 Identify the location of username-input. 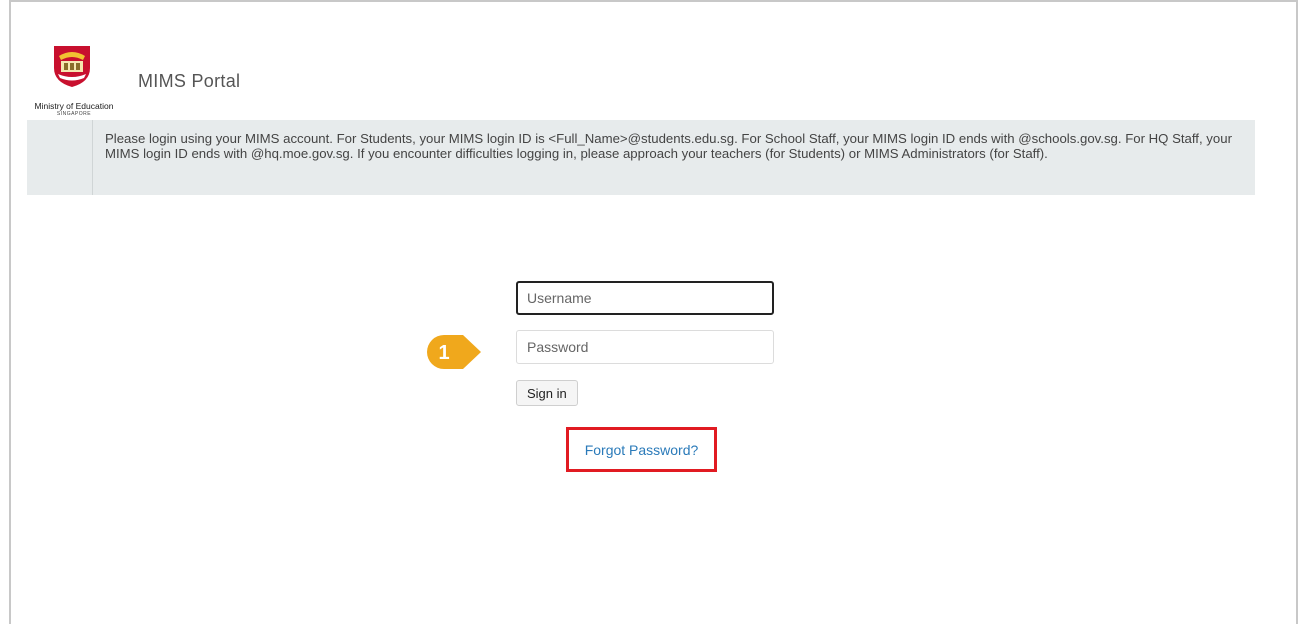
(645, 298).